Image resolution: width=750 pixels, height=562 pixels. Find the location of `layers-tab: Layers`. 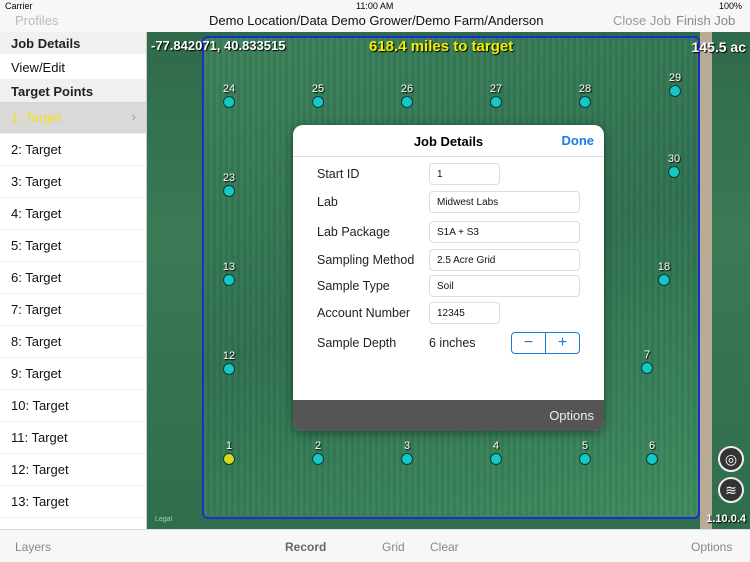

layers-tab: Layers is located at coordinates (33, 547).